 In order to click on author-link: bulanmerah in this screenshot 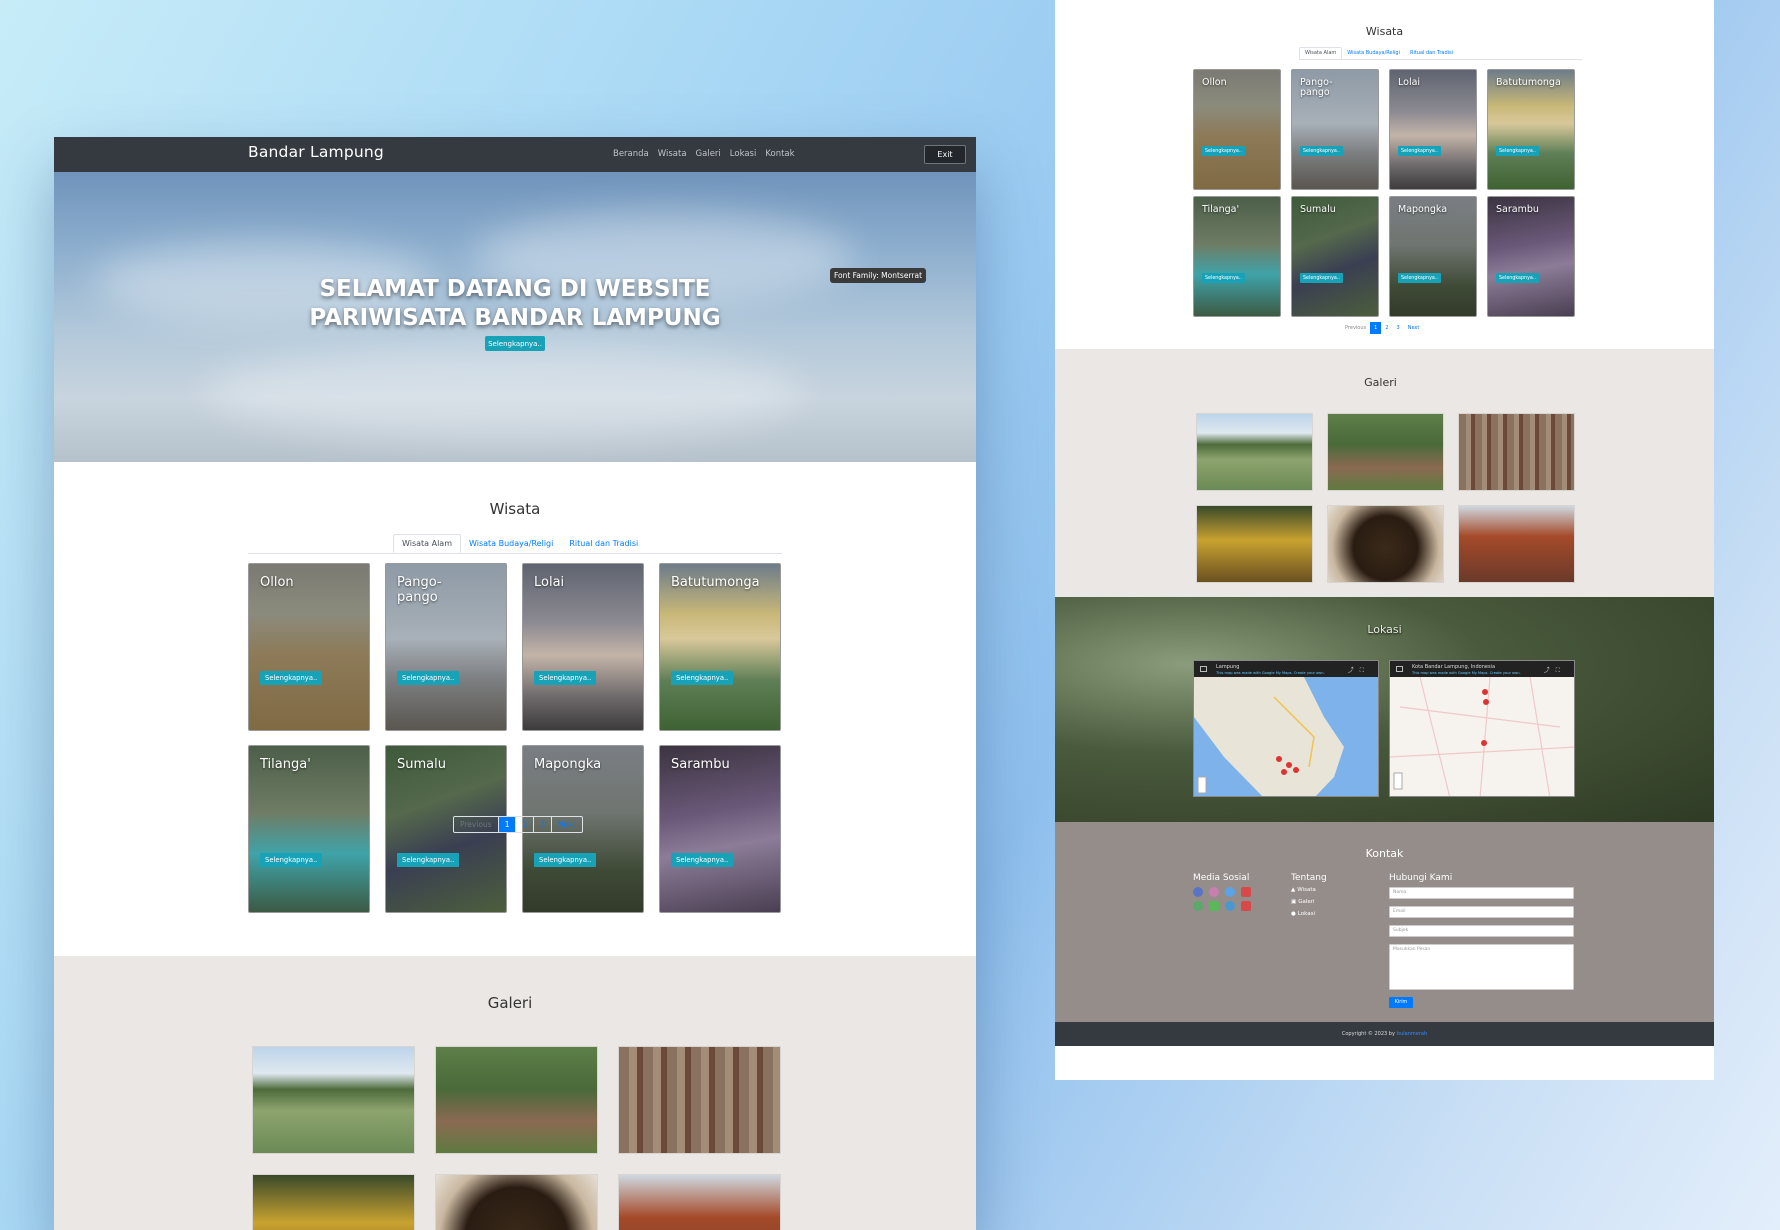, I will do `click(1412, 1034)`.